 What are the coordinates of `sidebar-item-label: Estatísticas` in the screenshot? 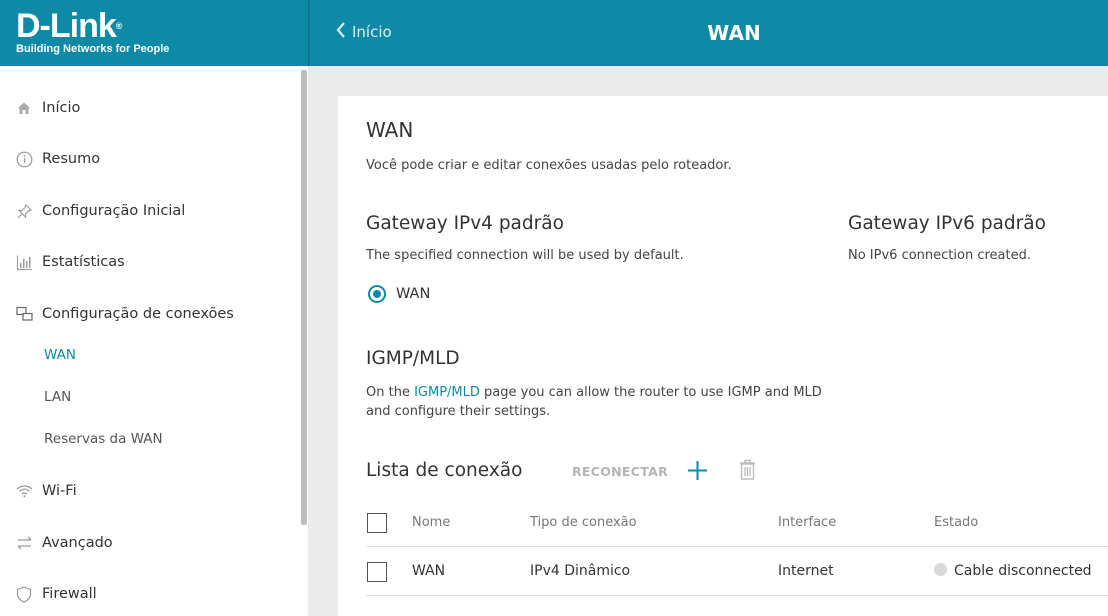 It's located at (83, 262).